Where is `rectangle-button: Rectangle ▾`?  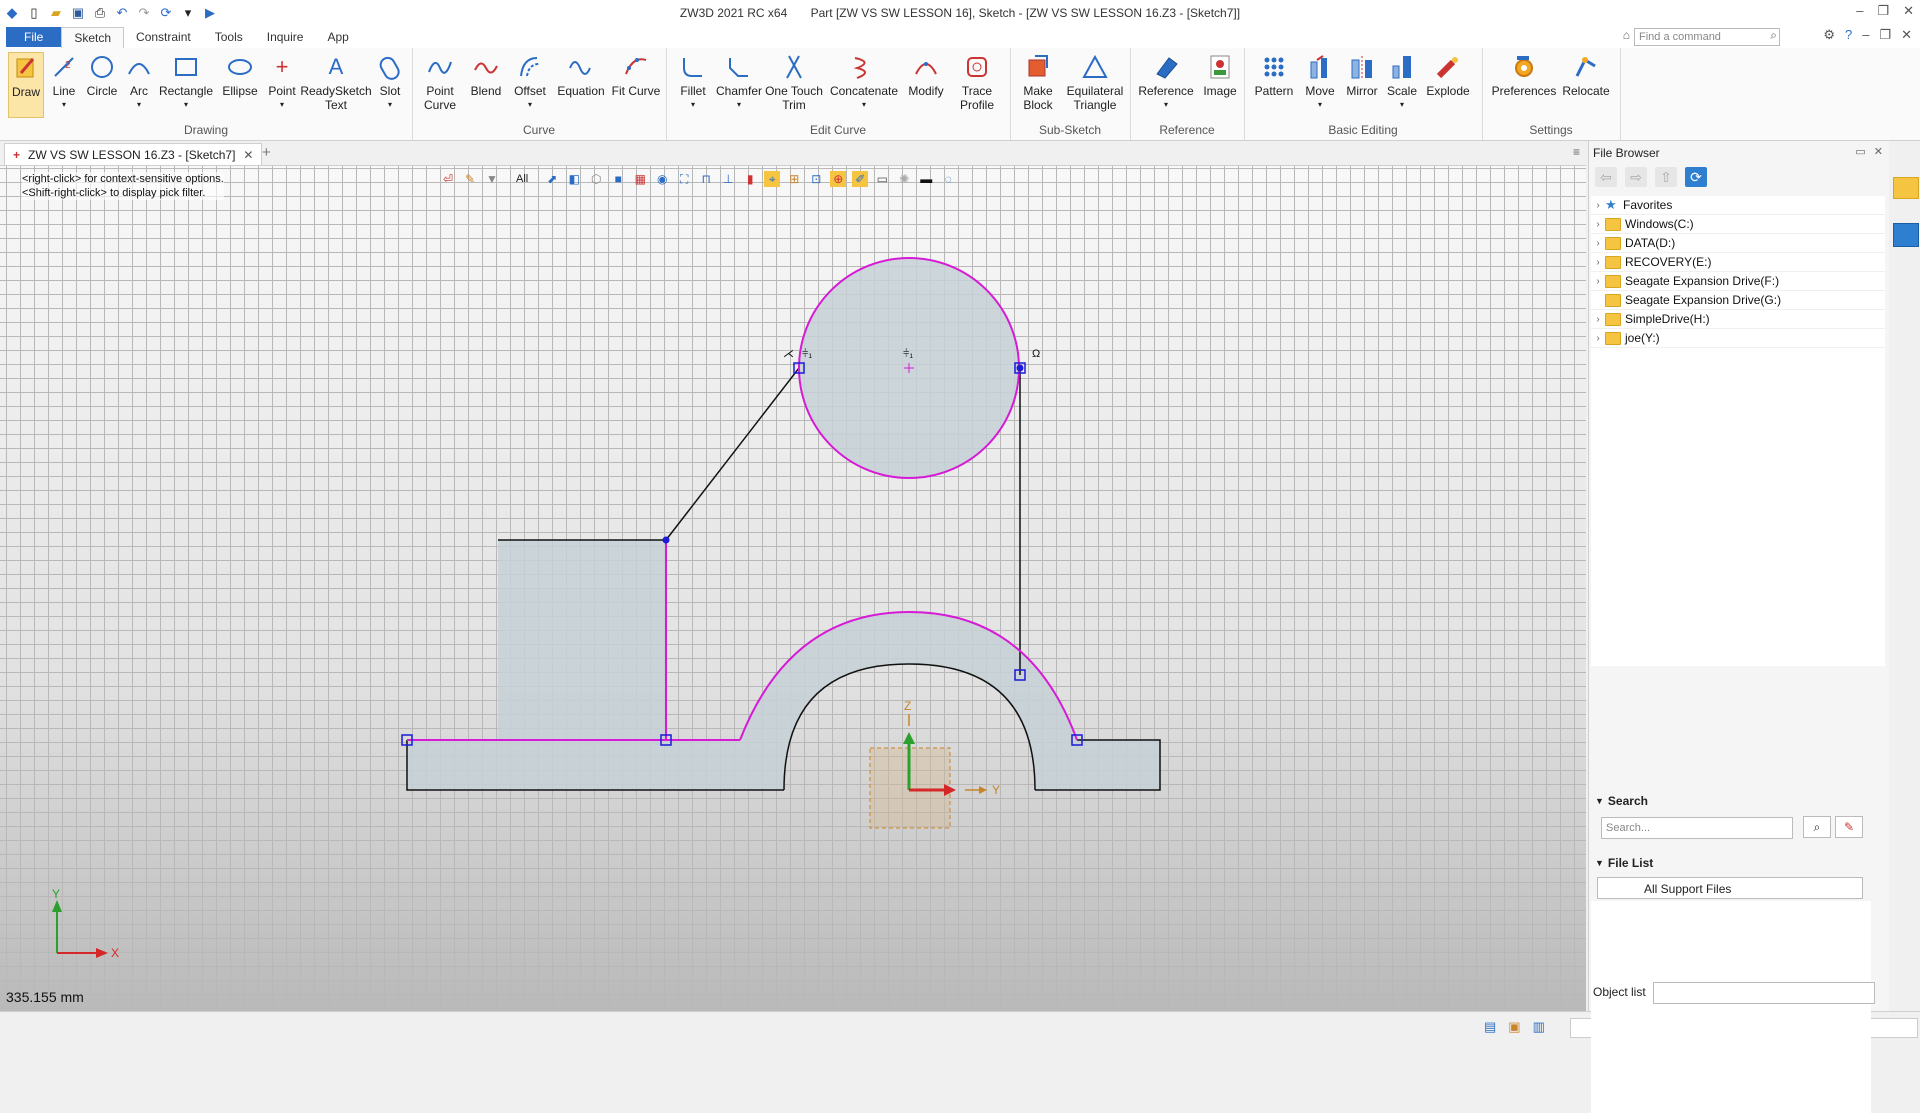
rectangle-button: Rectangle ▾ is located at coordinates (186, 82).